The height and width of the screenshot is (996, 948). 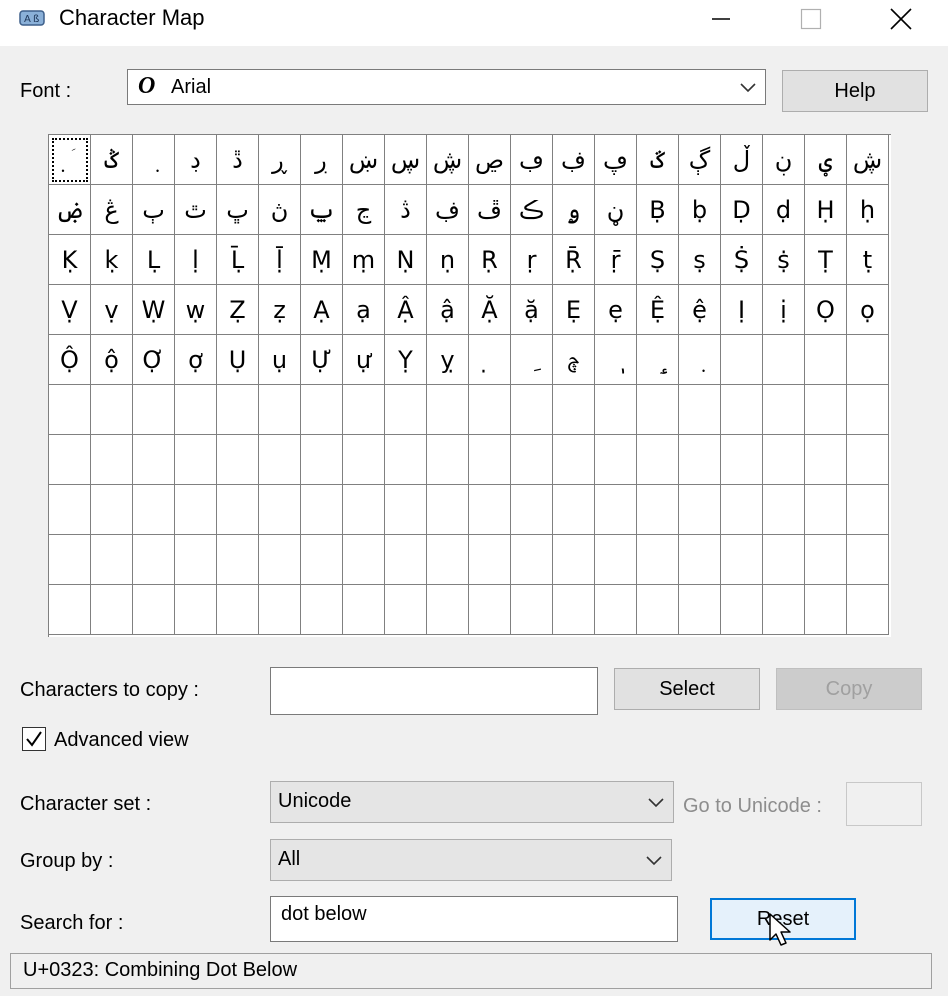 I want to click on character-cell: ڕ, so click(x=280, y=160).